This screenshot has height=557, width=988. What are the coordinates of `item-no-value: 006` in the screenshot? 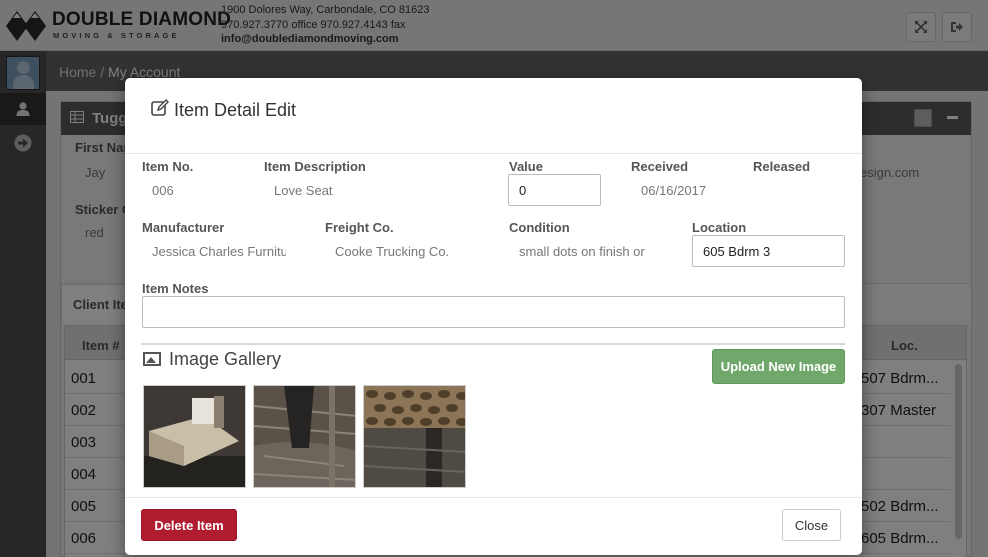 It's located at (163, 190).